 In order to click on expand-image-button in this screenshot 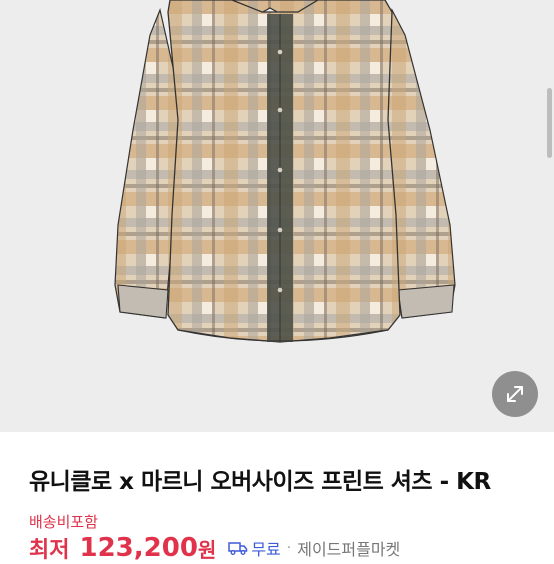, I will do `click(515, 394)`.